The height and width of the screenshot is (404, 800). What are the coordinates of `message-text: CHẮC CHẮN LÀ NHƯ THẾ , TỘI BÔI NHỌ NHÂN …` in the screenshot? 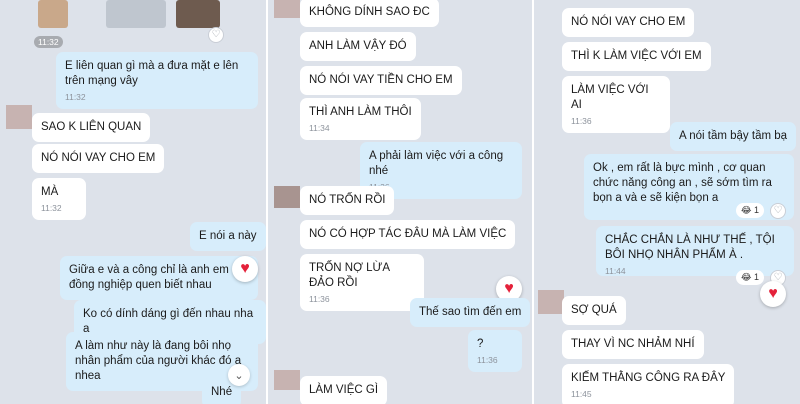 It's located at (690, 247).